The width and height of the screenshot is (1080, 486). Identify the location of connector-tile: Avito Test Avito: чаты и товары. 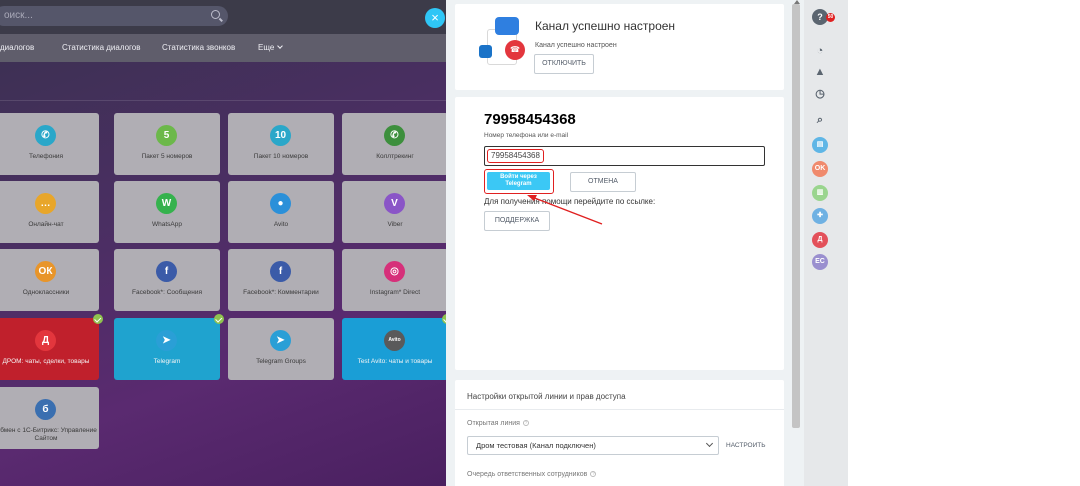
(394, 347).